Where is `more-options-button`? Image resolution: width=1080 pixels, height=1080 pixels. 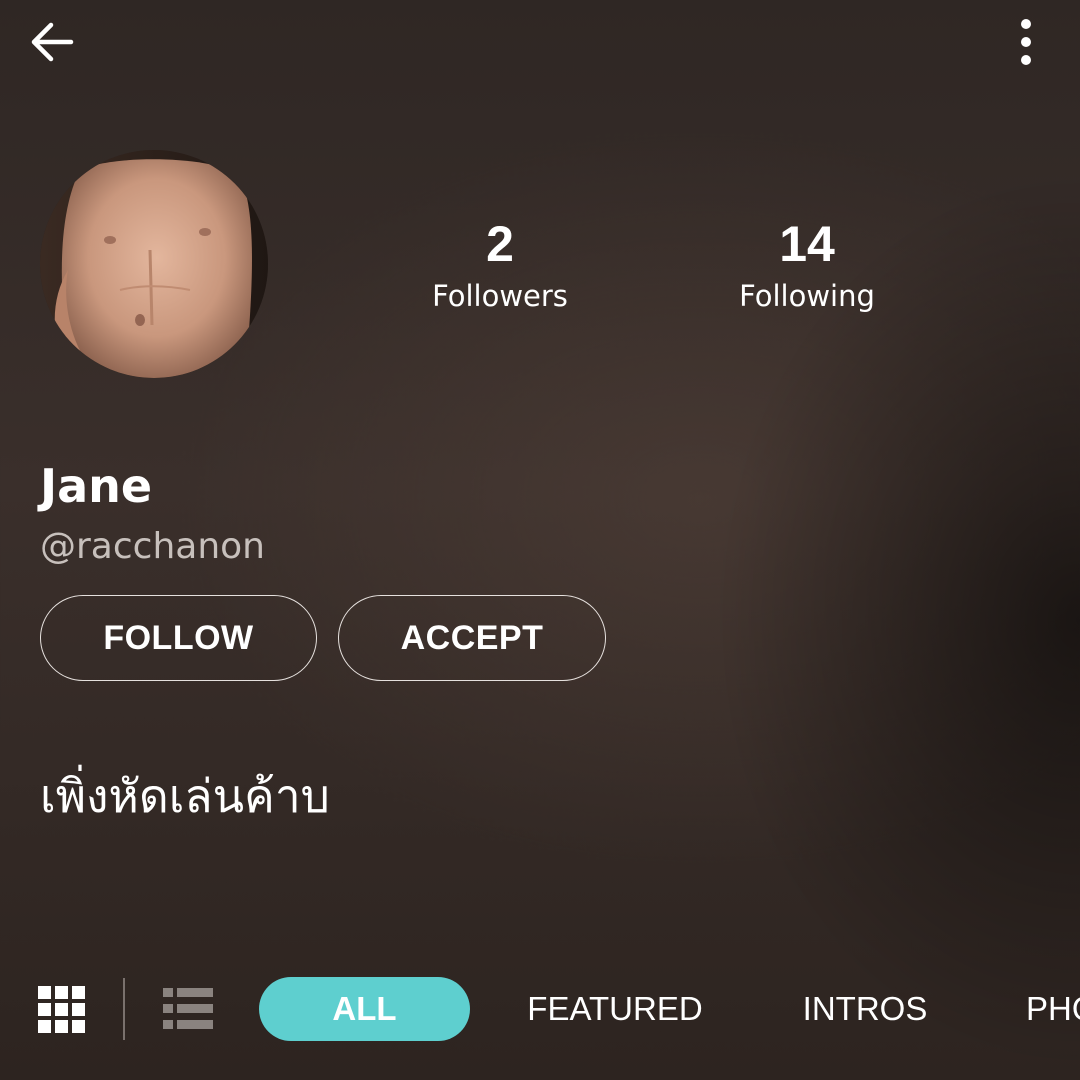 more-options-button is located at coordinates (1026, 42).